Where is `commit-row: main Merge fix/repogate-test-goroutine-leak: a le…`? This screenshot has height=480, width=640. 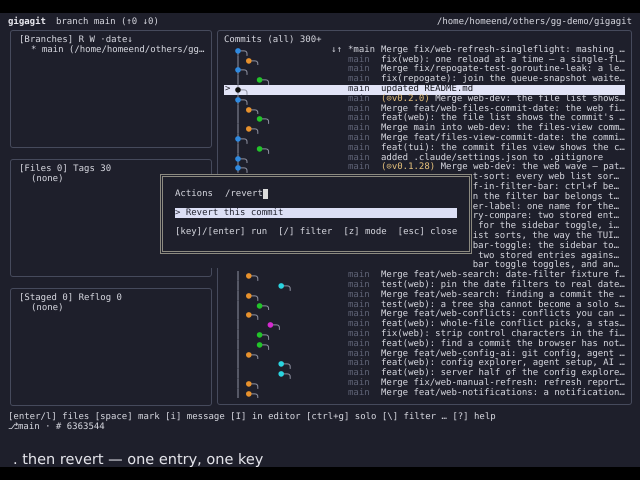
commit-row: main Merge fix/repogate-test-goroutine-leak: a le… is located at coordinates (424, 70).